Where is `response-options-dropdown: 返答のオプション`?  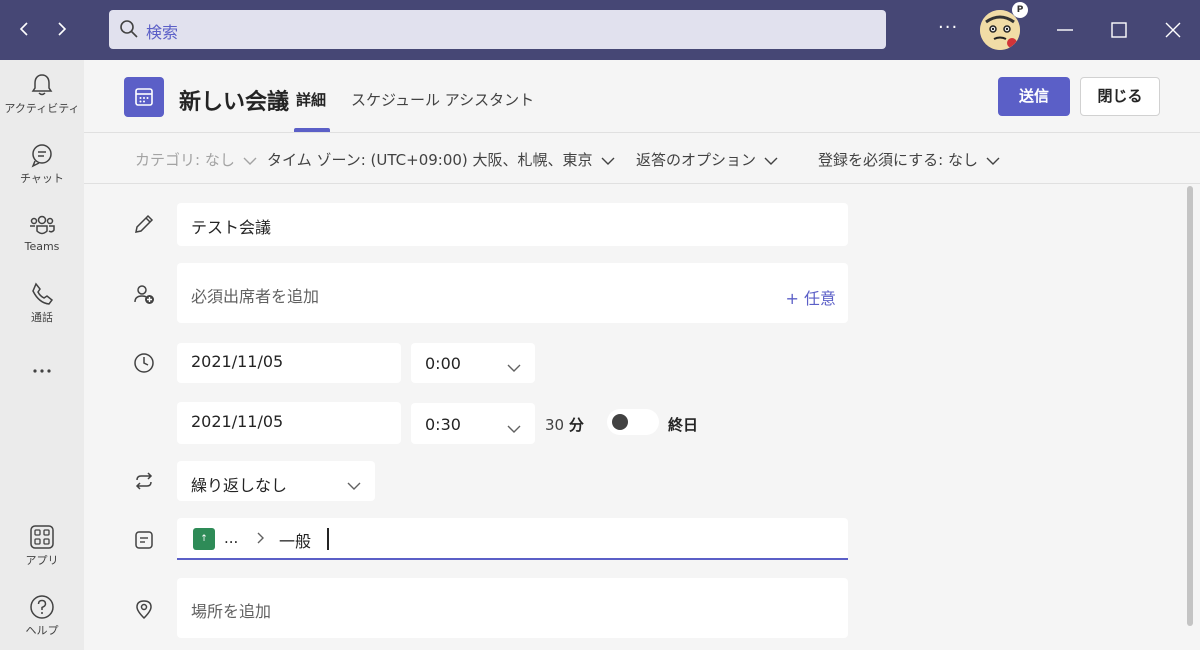 response-options-dropdown: 返答のオプション is located at coordinates (707, 159).